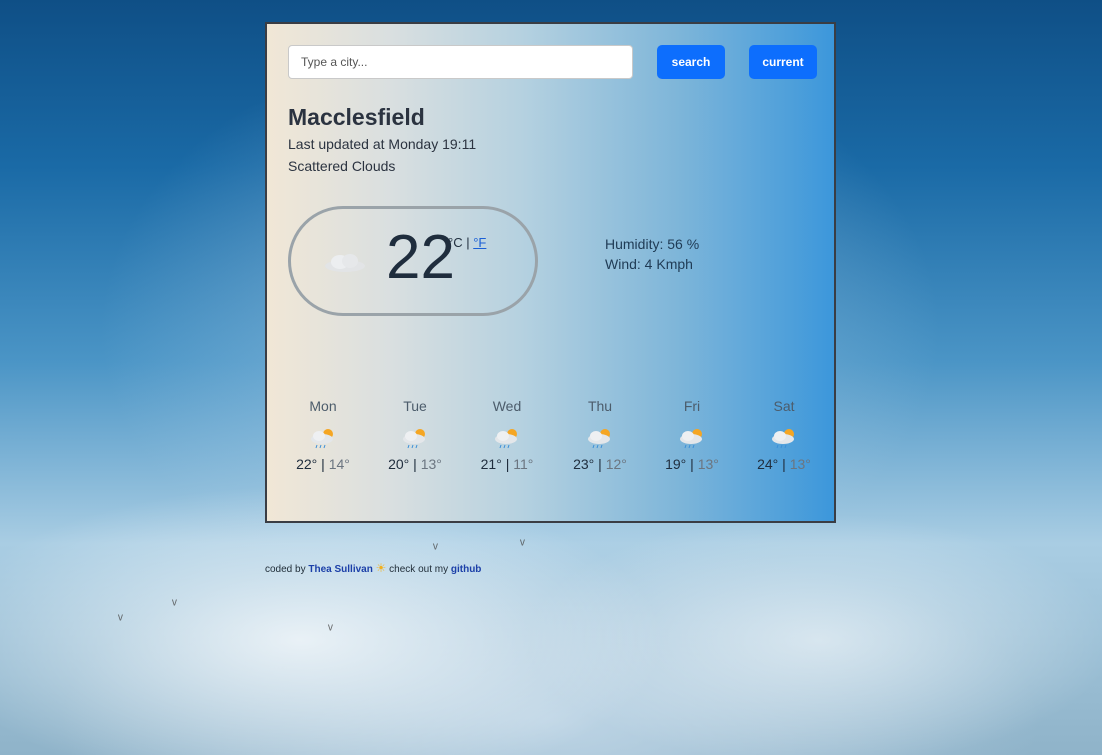 The height and width of the screenshot is (755, 1102). What do you see at coordinates (399, 464) in the screenshot?
I see `forecast-max: 20°` at bounding box center [399, 464].